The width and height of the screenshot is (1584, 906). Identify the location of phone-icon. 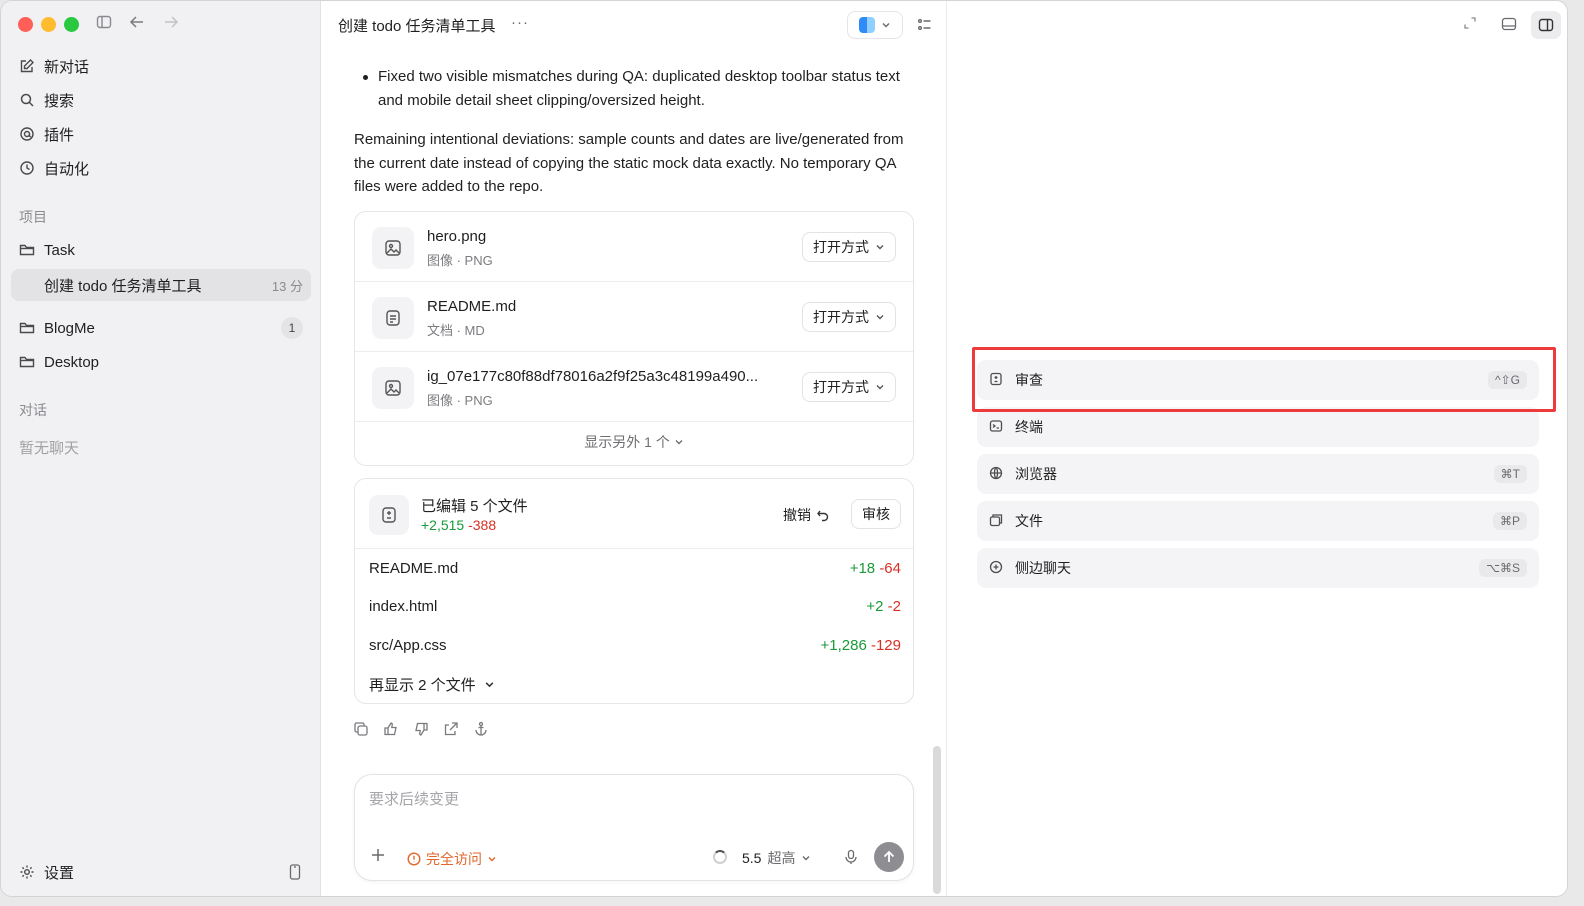
(295, 873).